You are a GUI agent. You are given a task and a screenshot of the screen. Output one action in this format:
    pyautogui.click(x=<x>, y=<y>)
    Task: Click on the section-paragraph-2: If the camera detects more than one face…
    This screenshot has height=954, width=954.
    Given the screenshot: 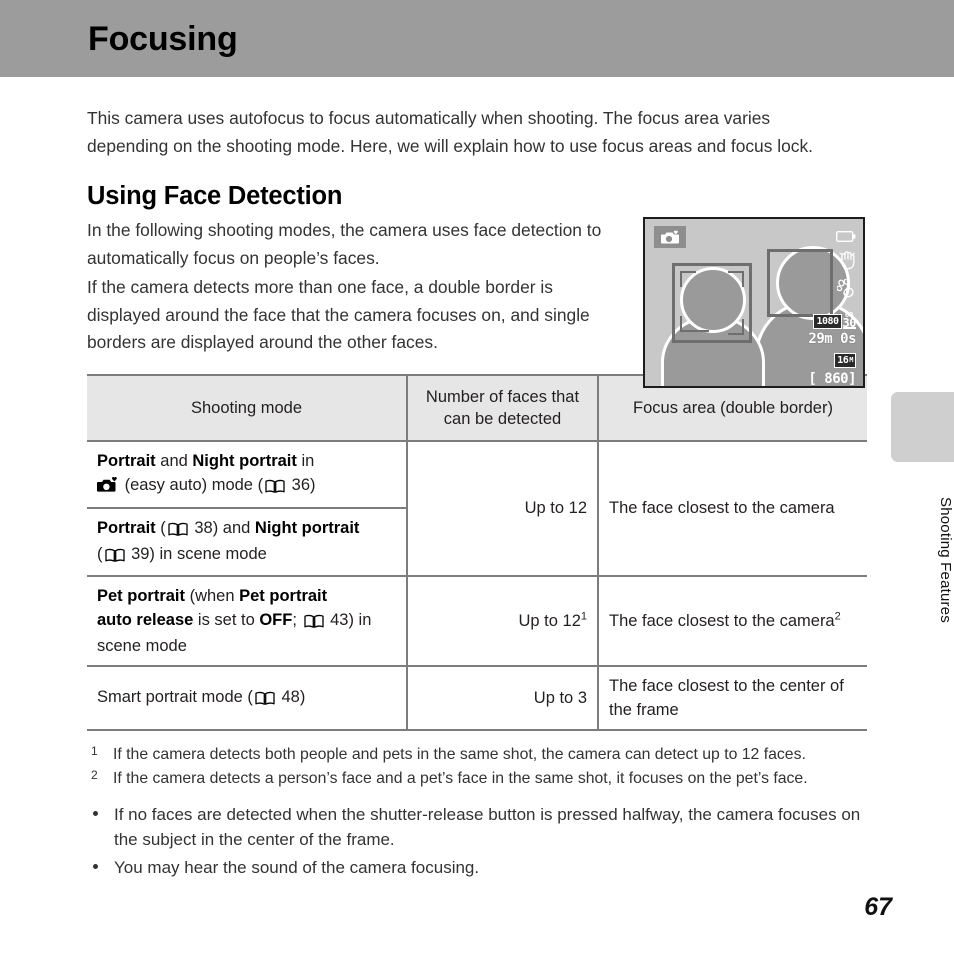 What is the action you would take?
    pyautogui.click(x=338, y=315)
    